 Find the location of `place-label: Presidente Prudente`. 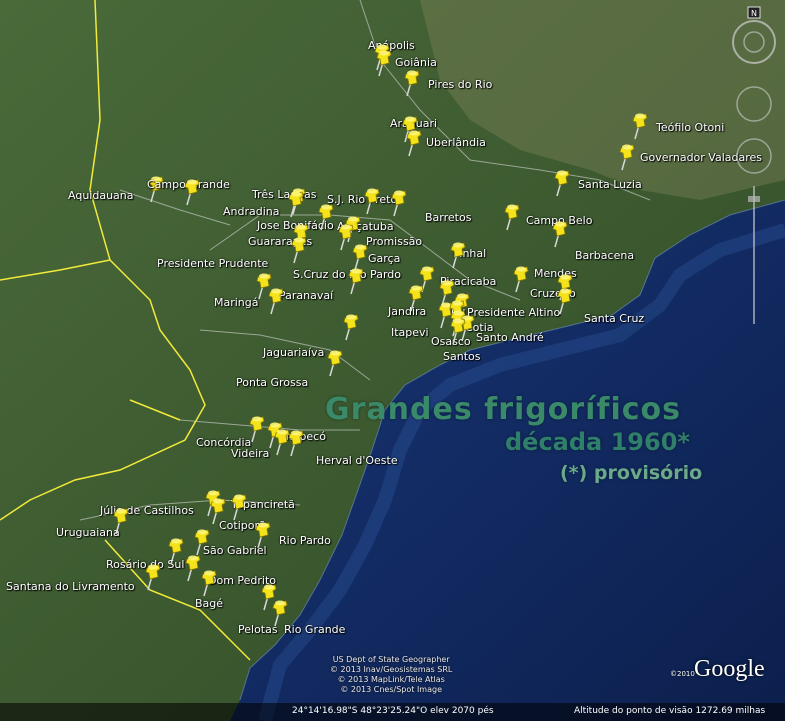

place-label: Presidente Prudente is located at coordinates (212, 264).